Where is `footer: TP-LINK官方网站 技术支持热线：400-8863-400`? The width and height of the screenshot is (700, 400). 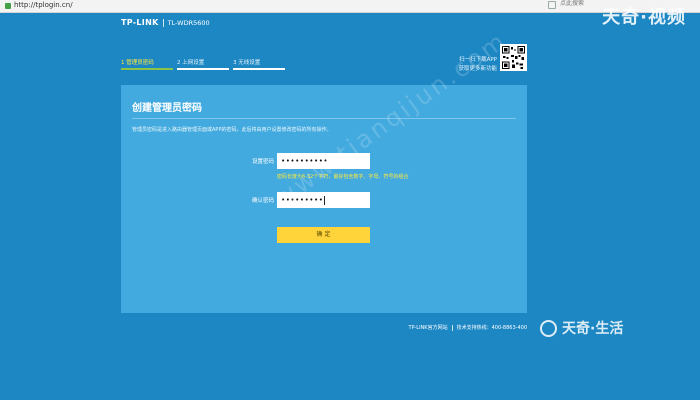 footer: TP-LINK官方网站 技术支持热线：400-8863-400 is located at coordinates (458, 327).